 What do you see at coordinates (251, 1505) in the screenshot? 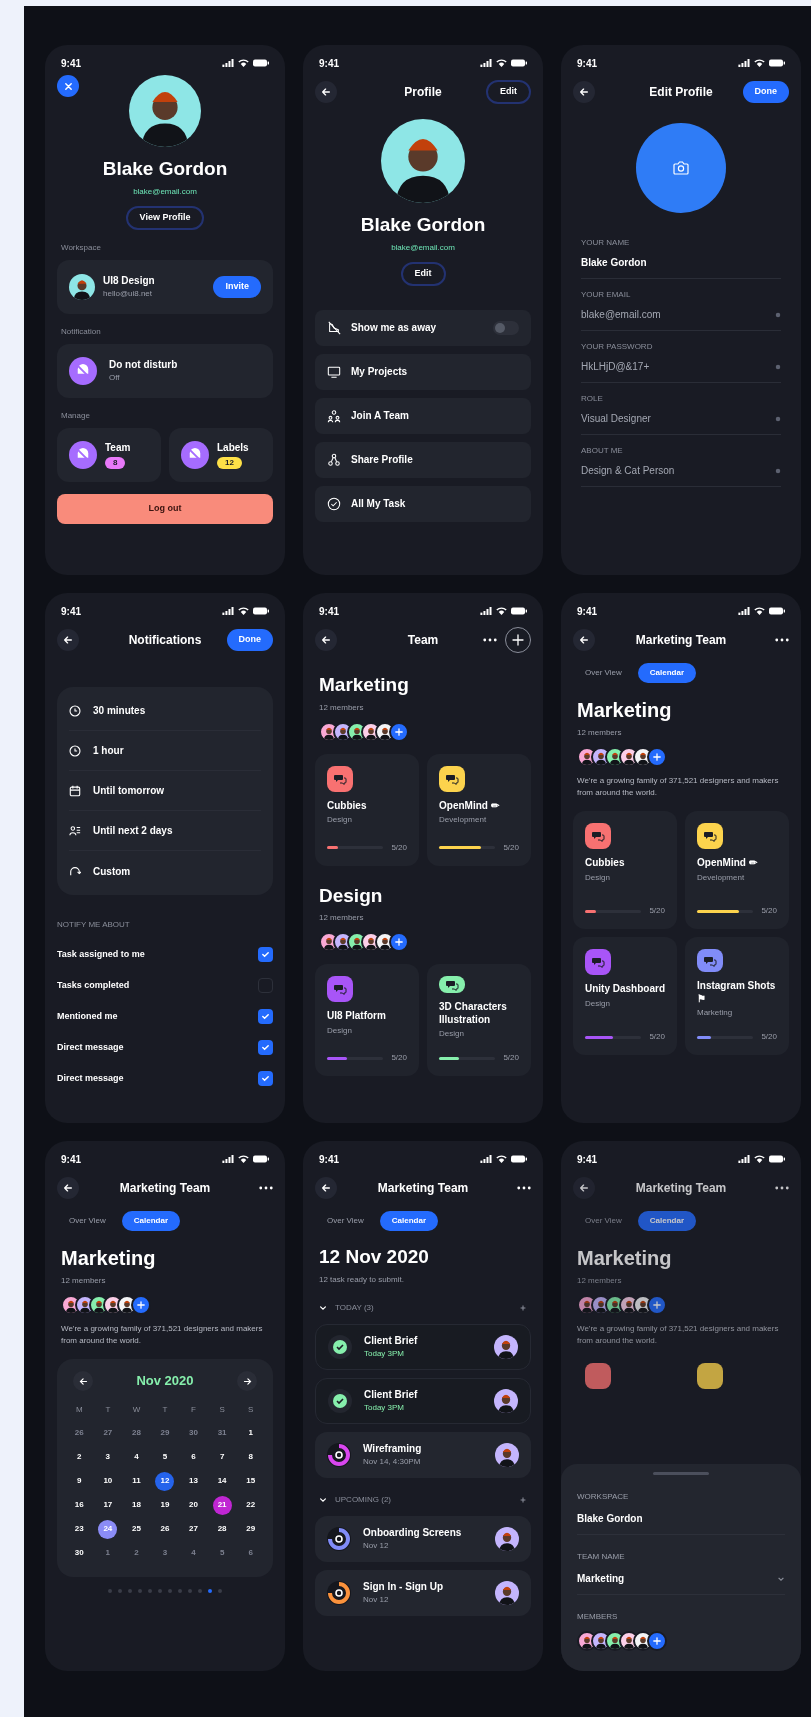
I see `calendar-day: 22` at bounding box center [251, 1505].